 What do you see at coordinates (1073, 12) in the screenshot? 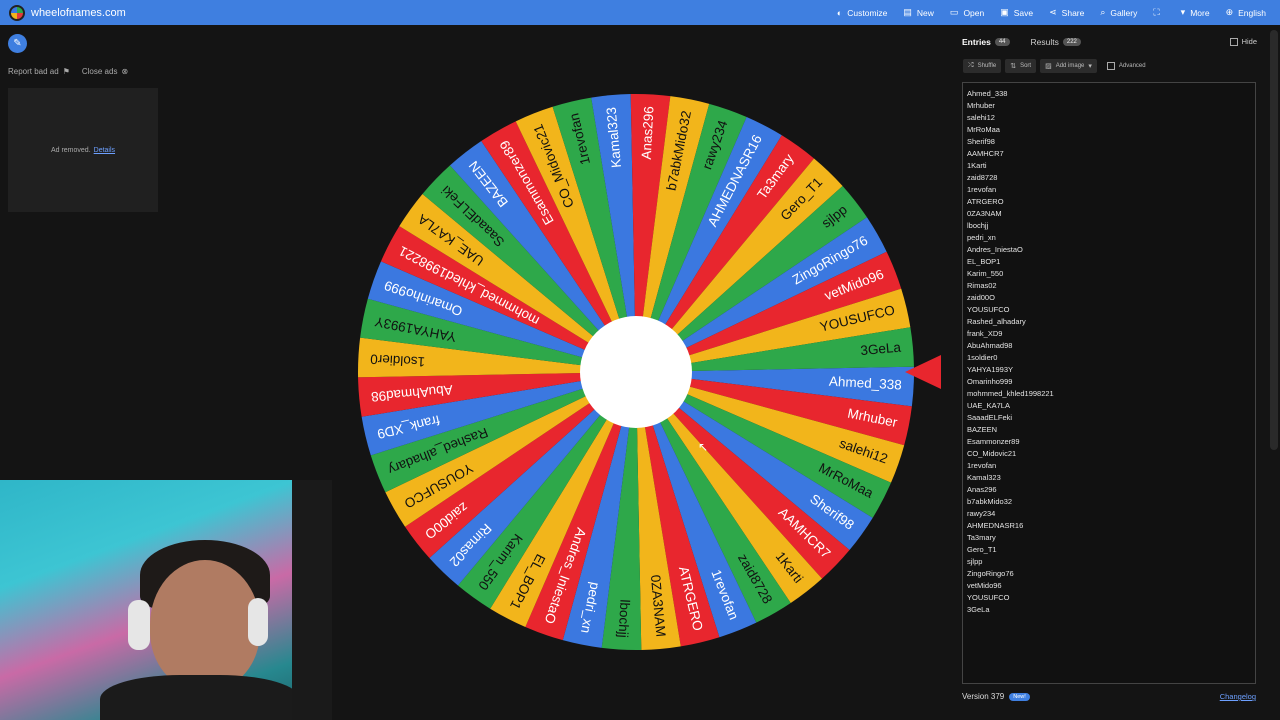
I see `nav-item-label: Share` at bounding box center [1073, 12].